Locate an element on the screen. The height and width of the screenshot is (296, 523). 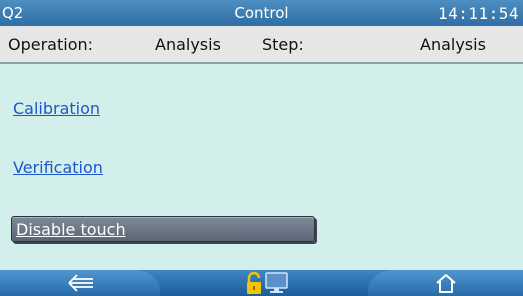
lock-open-icon is located at coordinates (255, 283).